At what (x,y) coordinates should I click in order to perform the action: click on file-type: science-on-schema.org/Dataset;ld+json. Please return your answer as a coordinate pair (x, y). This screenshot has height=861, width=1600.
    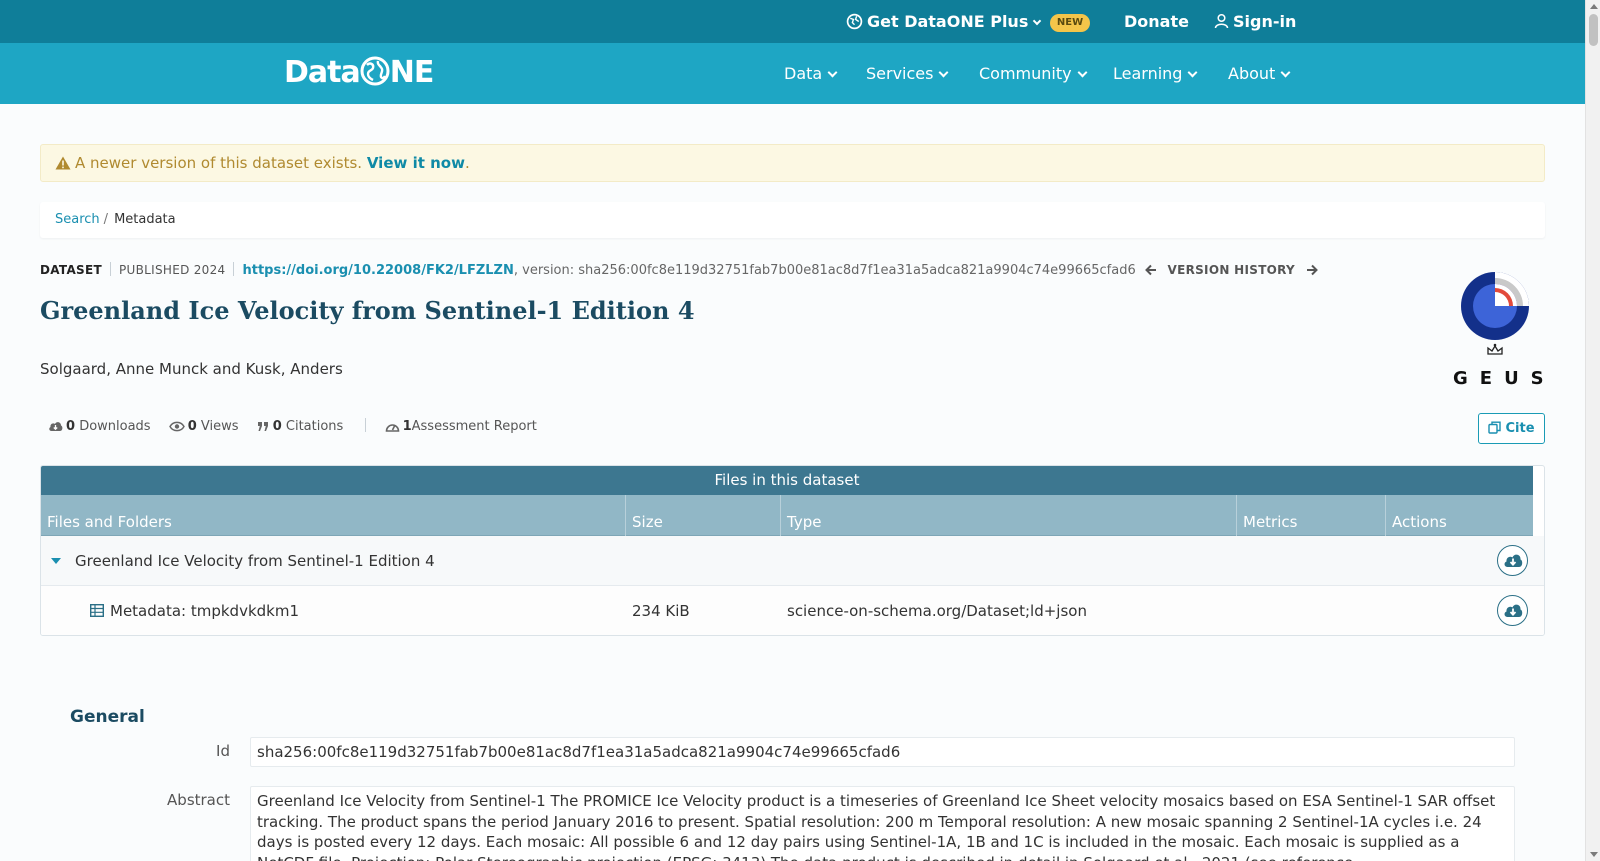
    Looking at the image, I should click on (937, 611).